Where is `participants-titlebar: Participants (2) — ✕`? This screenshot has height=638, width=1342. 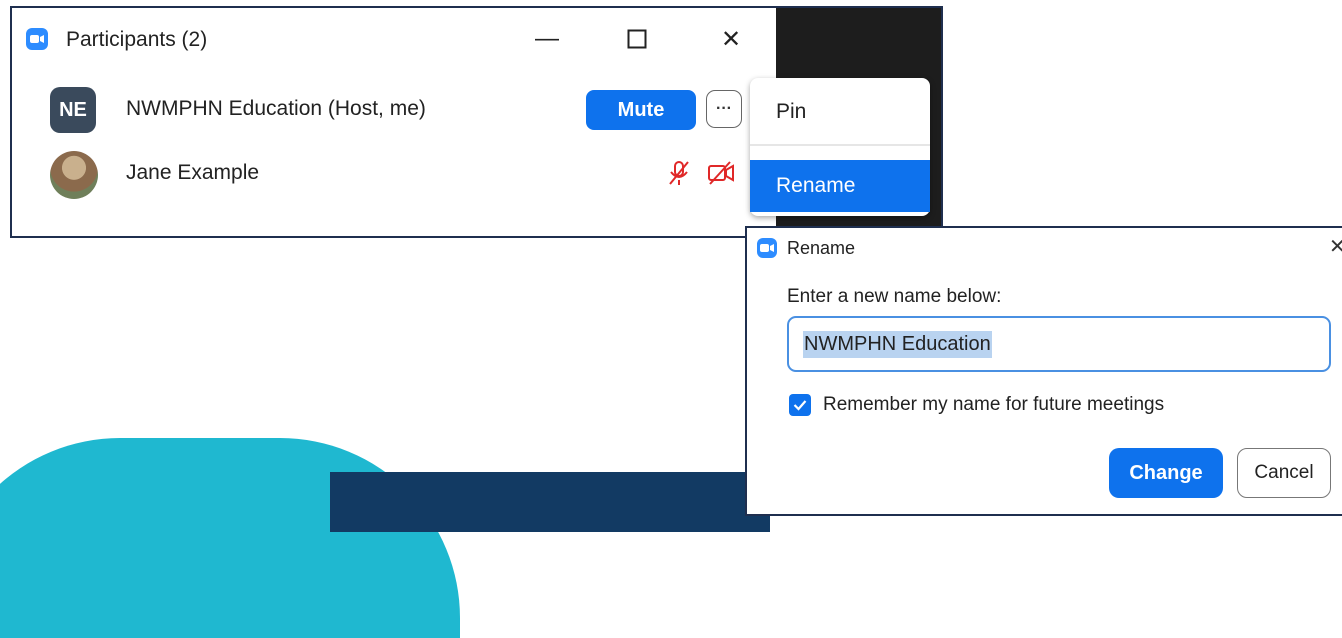
participants-titlebar: Participants (2) — ✕ is located at coordinates (394, 39).